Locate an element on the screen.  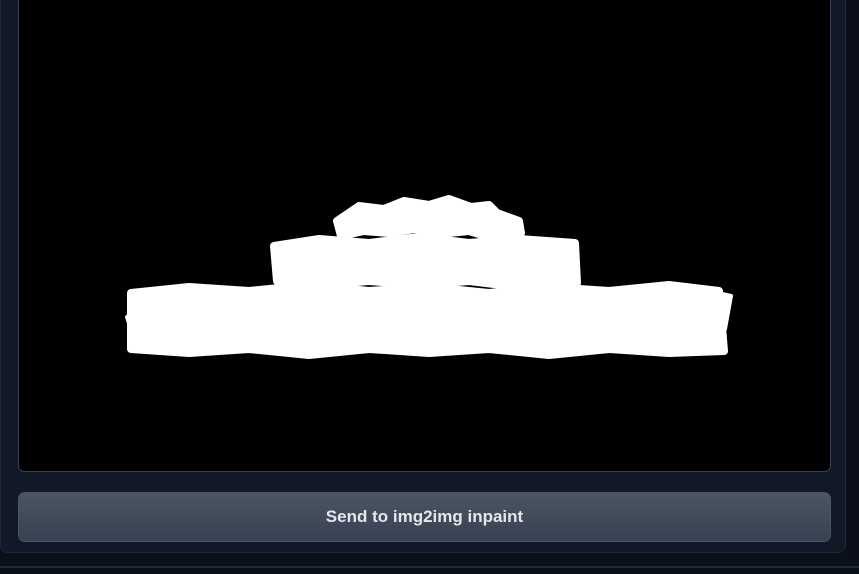
mask-stroke-bottom is located at coordinates (427, 320).